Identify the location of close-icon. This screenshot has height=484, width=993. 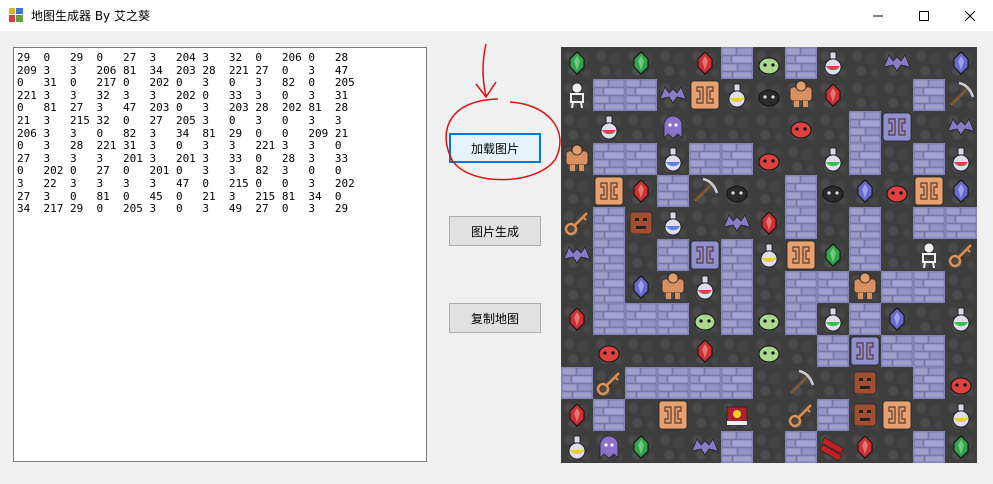
(970, 15).